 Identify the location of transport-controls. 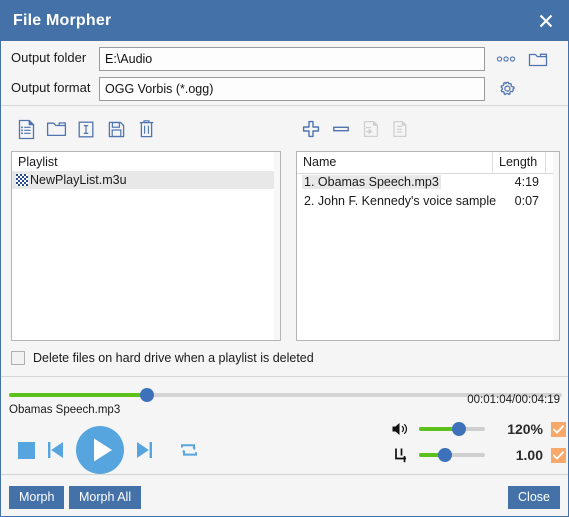
(109, 450).